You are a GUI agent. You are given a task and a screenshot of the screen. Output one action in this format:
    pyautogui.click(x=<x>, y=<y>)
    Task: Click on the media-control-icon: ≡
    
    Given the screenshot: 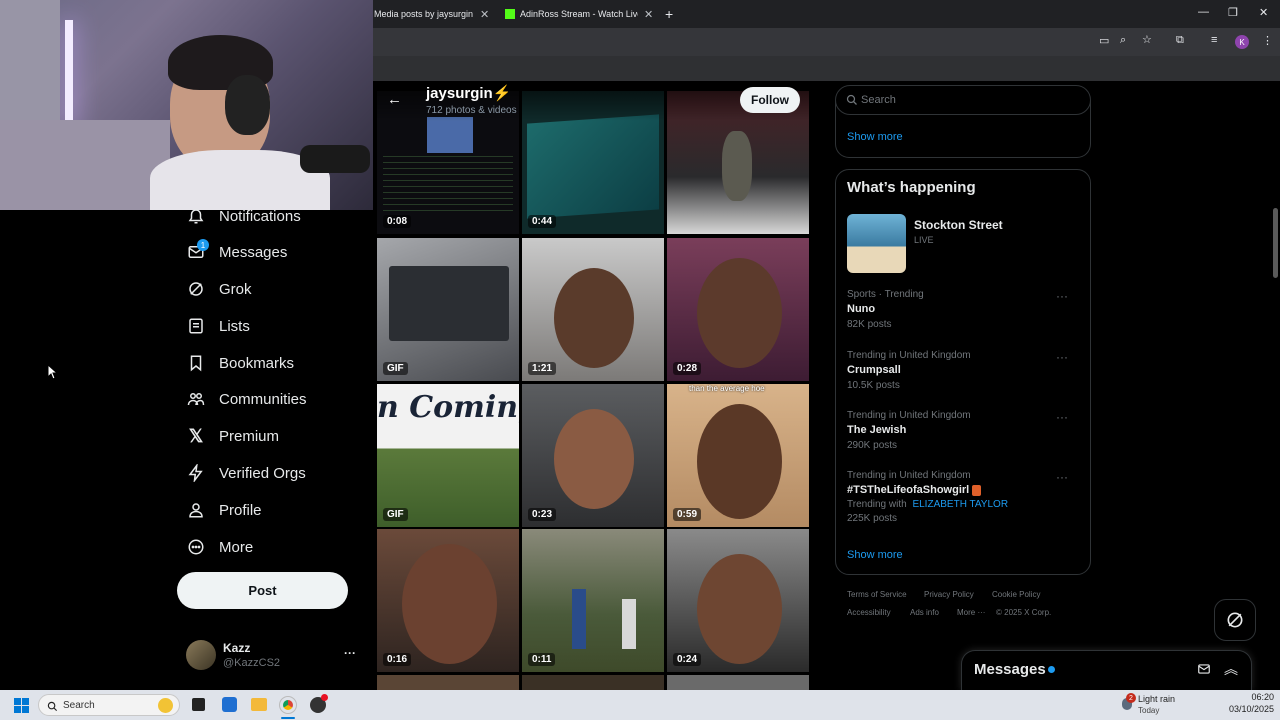 What is the action you would take?
    pyautogui.click(x=1214, y=40)
    